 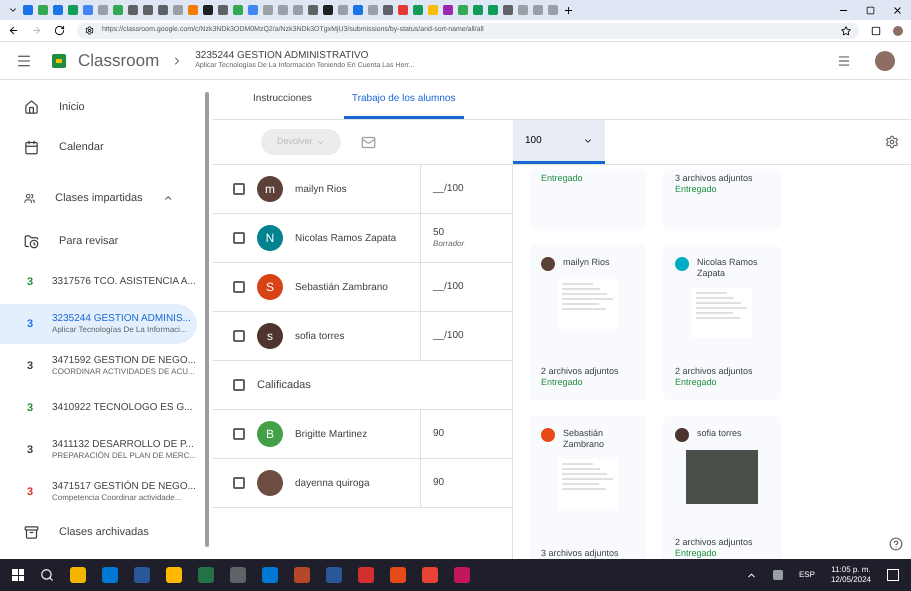 I want to click on points-dropdown: 100, so click(x=559, y=142).